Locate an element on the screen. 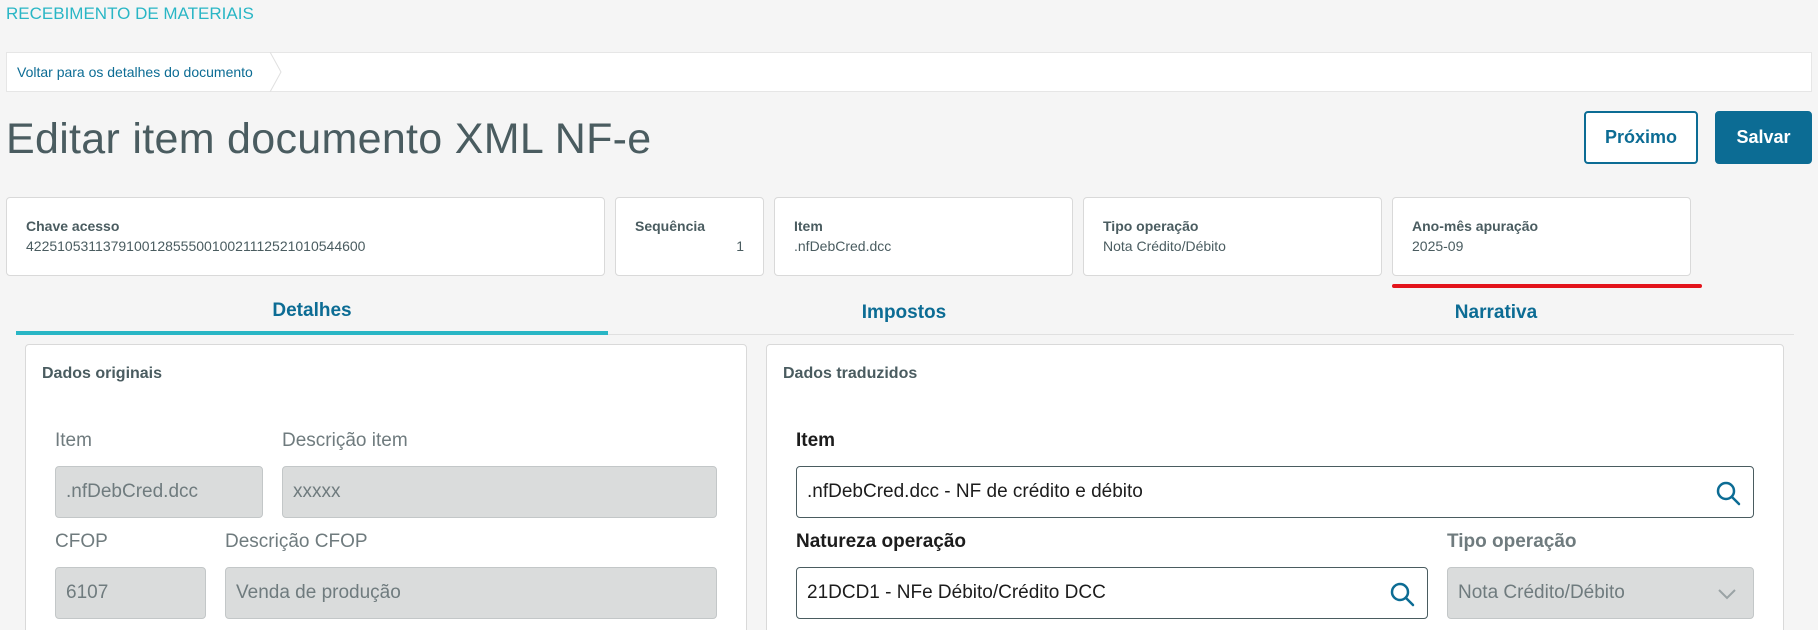  panel-title: Dados traduzidos is located at coordinates (850, 373).